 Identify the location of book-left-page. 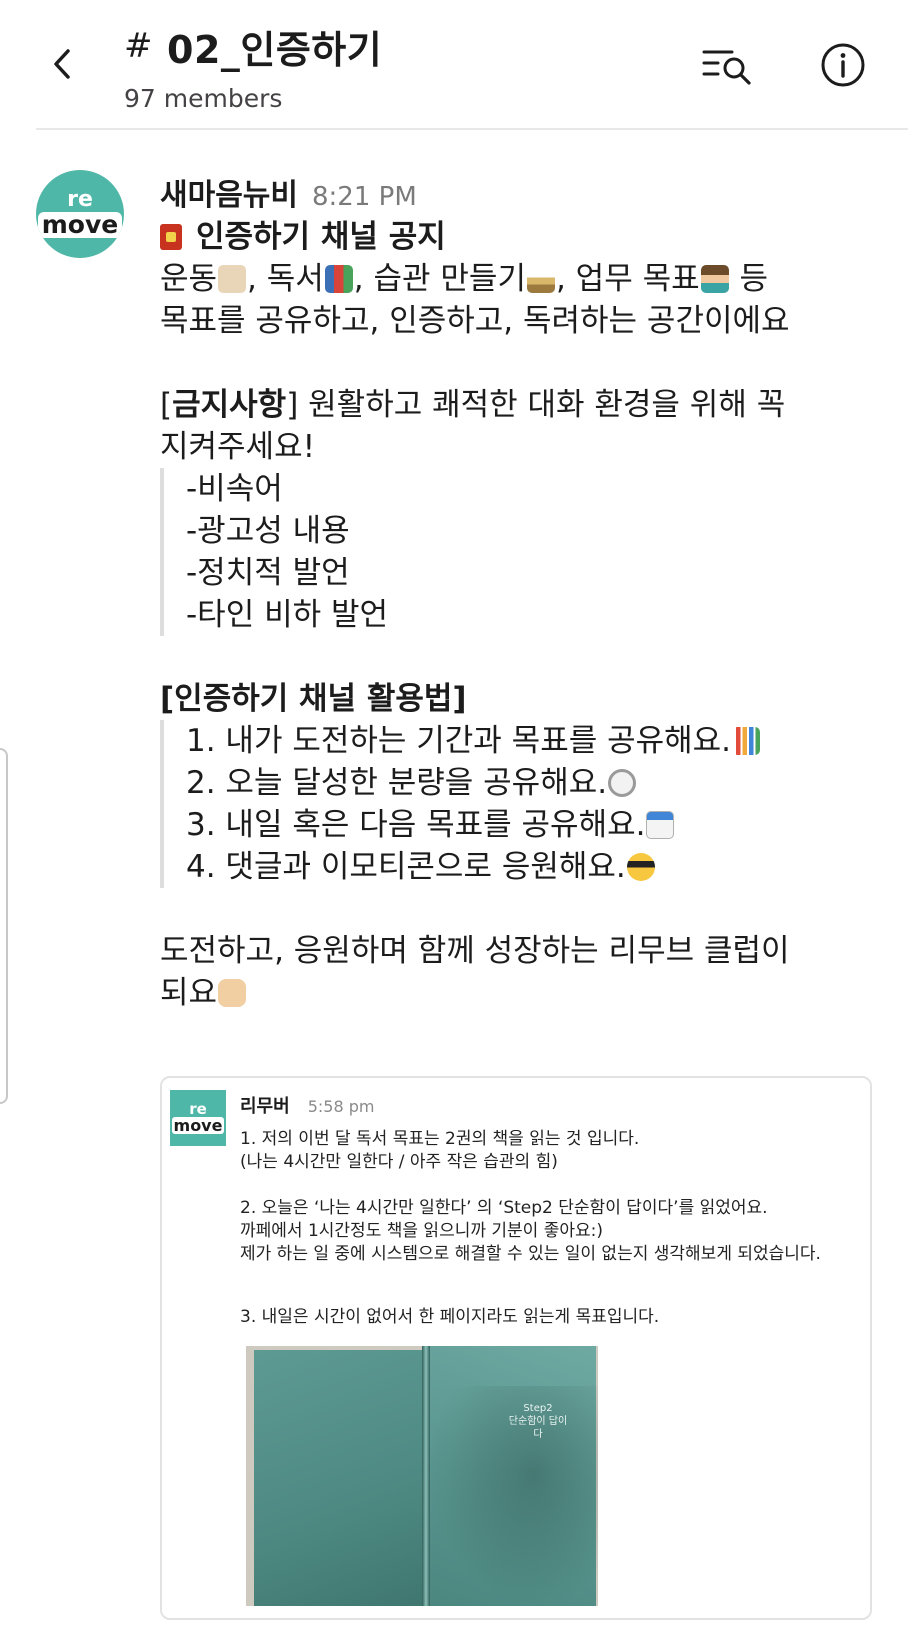
(340, 1478).